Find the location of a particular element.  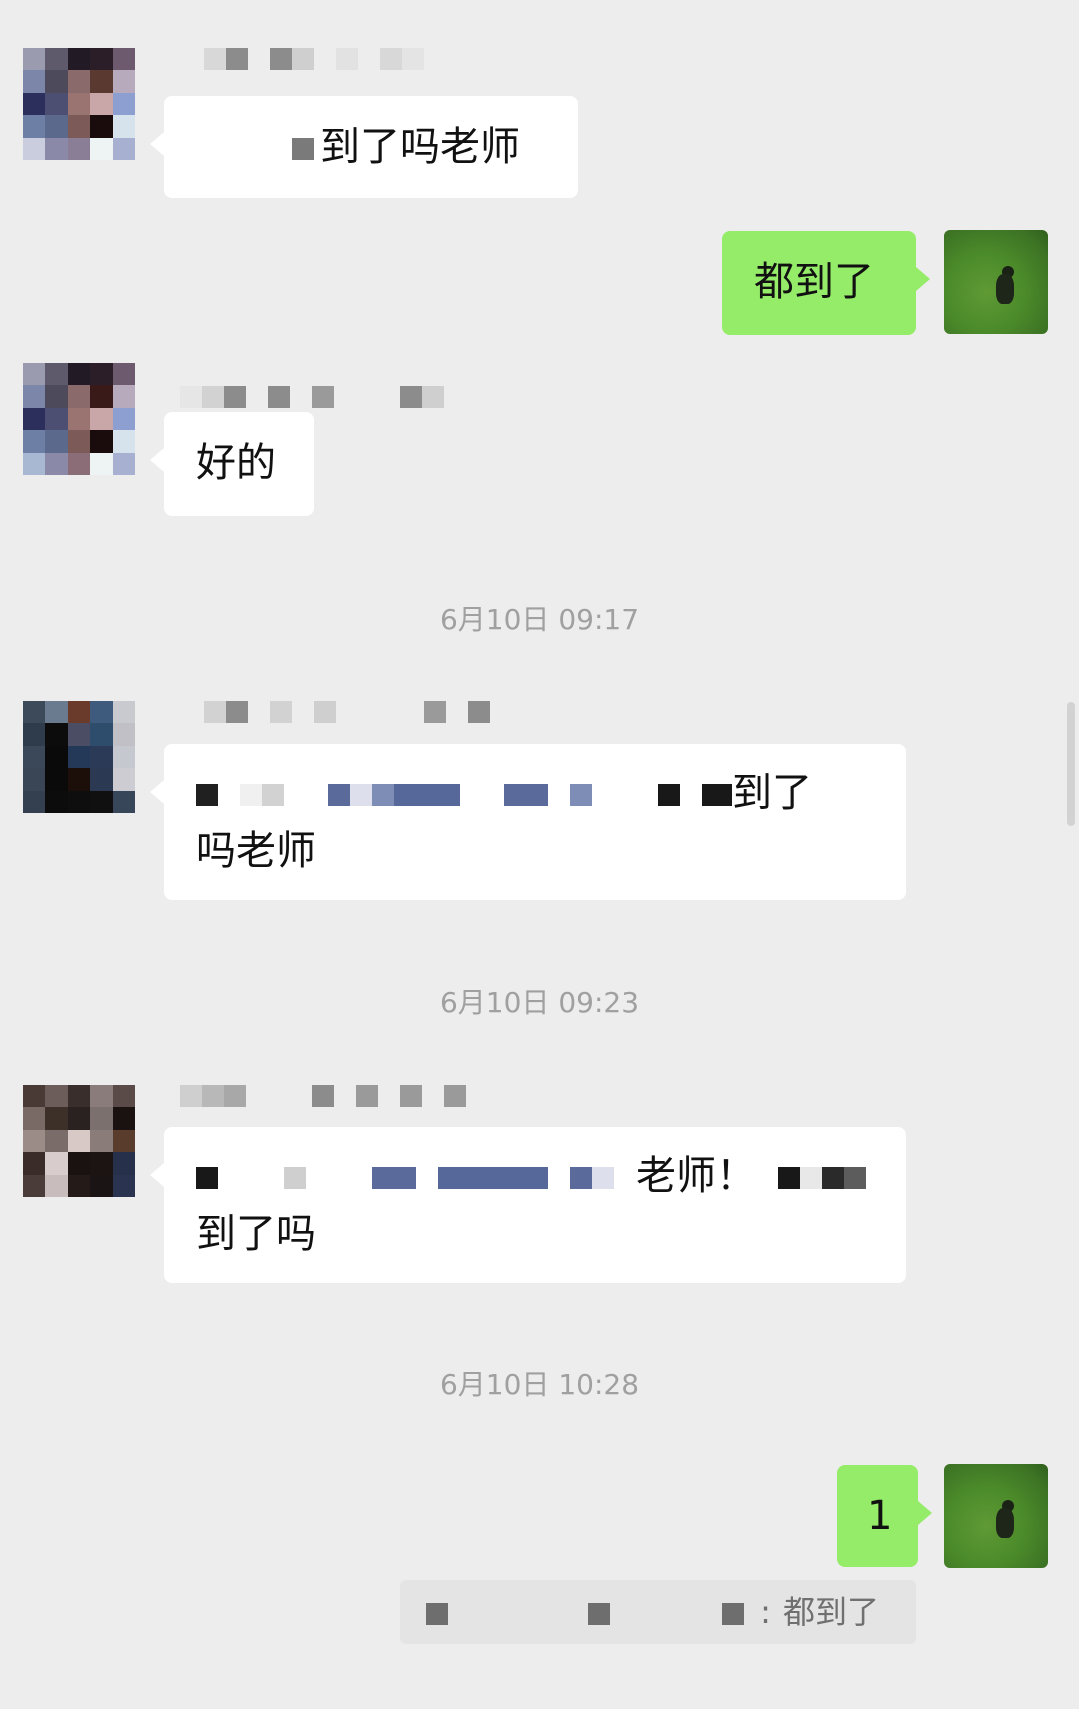

timestamp: 6月10日 09:17 is located at coordinates (539, 619).